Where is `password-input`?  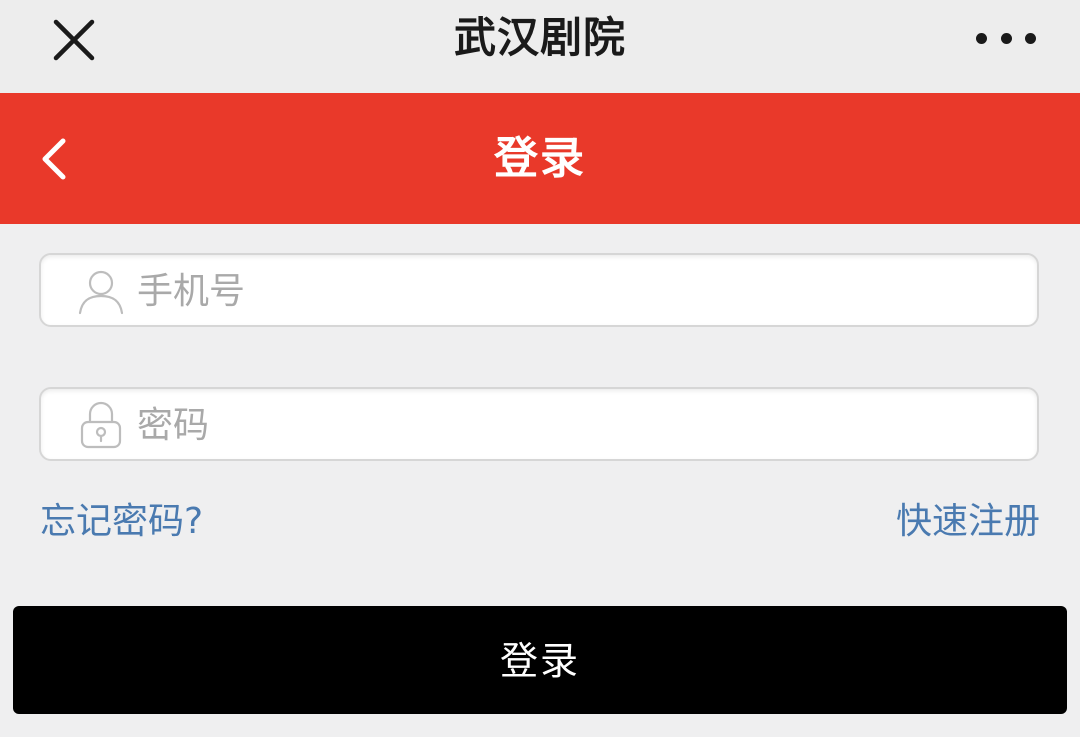
password-input is located at coordinates (577, 425).